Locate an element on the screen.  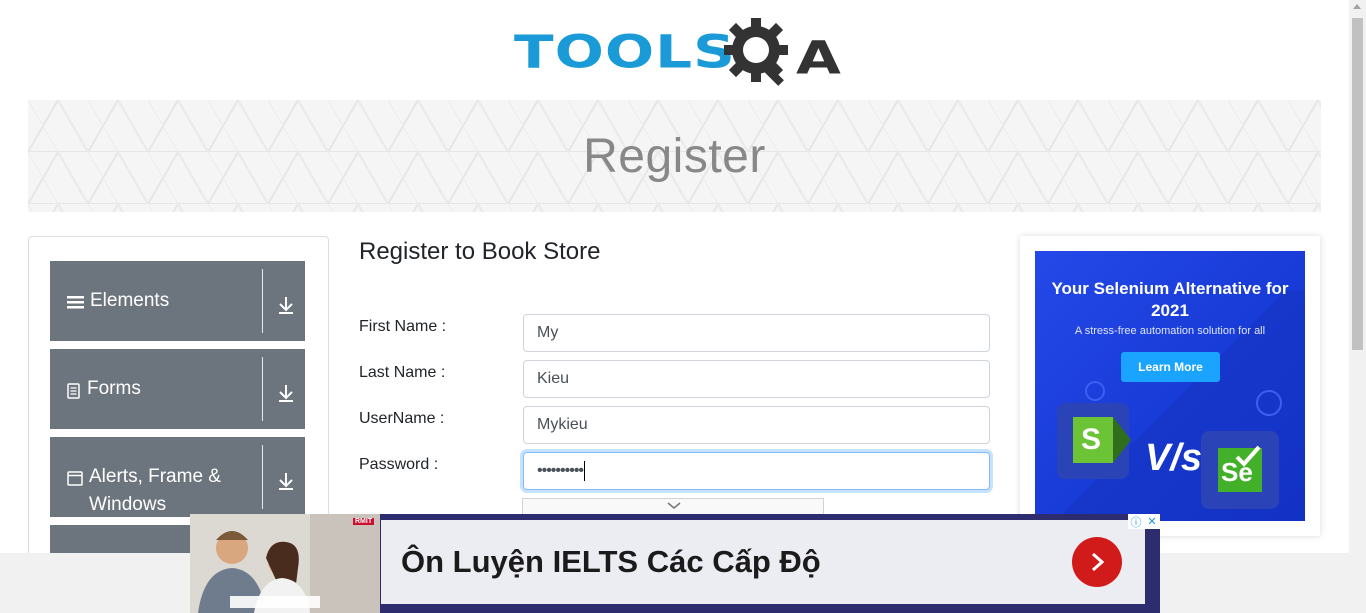
password-input: •••••••••• is located at coordinates (756, 471).